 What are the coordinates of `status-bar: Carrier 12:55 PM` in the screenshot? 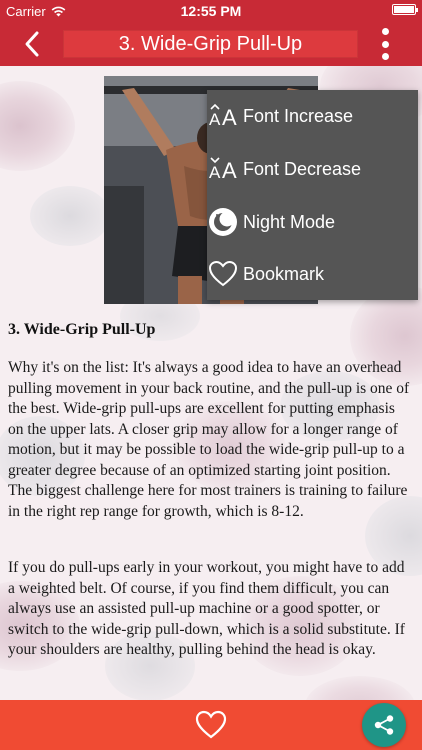 It's located at (211, 11).